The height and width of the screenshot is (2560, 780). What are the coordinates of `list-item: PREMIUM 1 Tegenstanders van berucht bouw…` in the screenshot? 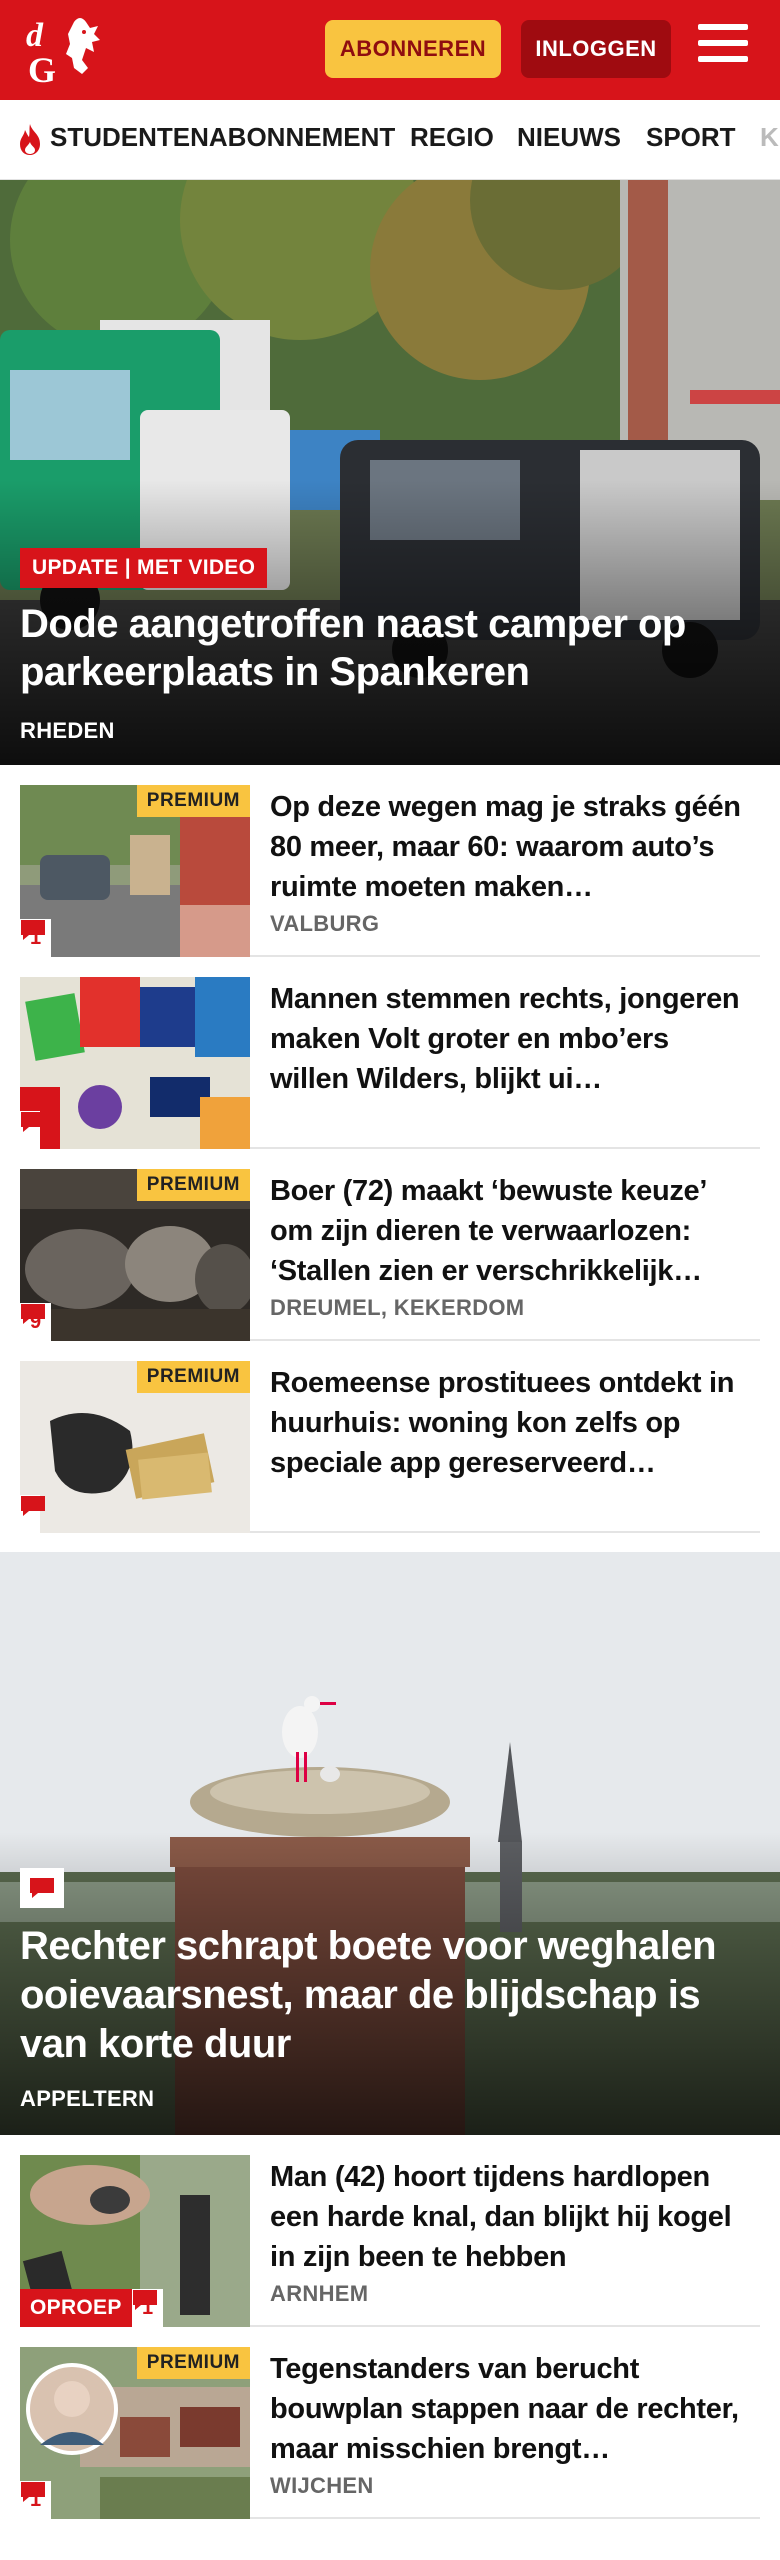 It's located at (390, 2423).